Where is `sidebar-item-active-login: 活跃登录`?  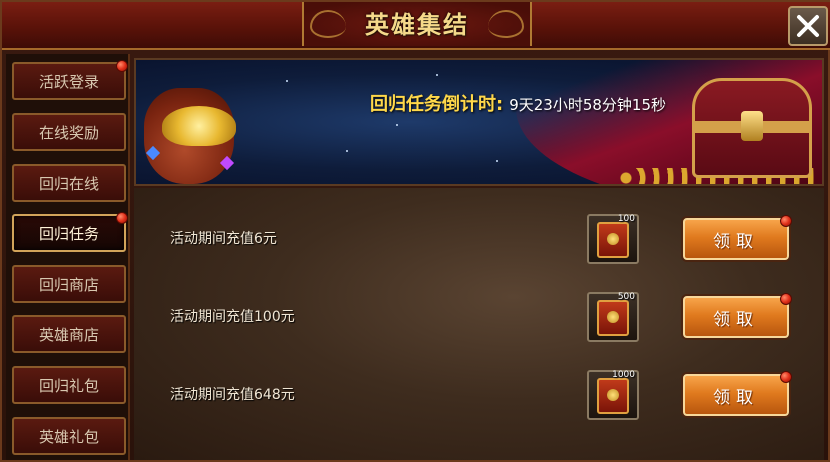
sidebar-item-active-login: 活跃登录 is located at coordinates (70, 80).